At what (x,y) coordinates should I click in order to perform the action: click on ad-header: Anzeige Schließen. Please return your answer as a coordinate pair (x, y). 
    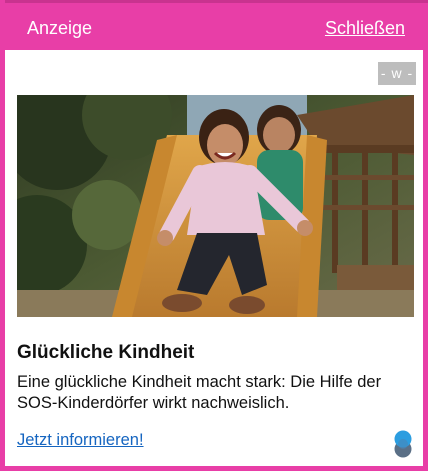
    Looking at the image, I should click on (214, 25).